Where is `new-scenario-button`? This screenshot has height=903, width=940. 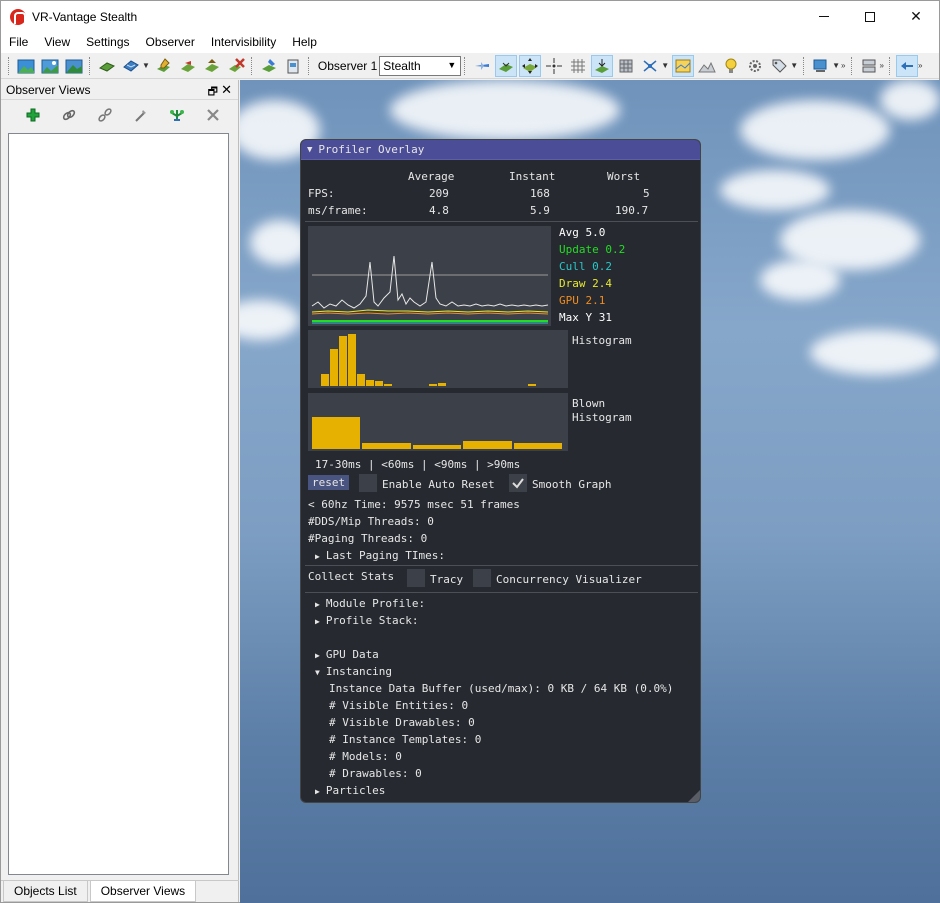 new-scenario-button is located at coordinates (74, 66).